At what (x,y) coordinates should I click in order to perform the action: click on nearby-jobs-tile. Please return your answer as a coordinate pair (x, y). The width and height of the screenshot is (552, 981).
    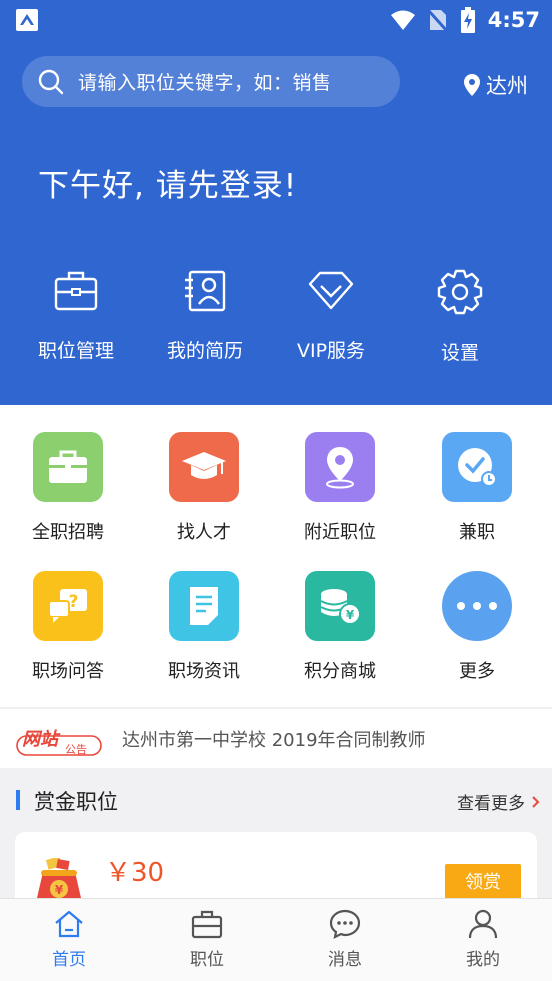
    Looking at the image, I should click on (340, 467).